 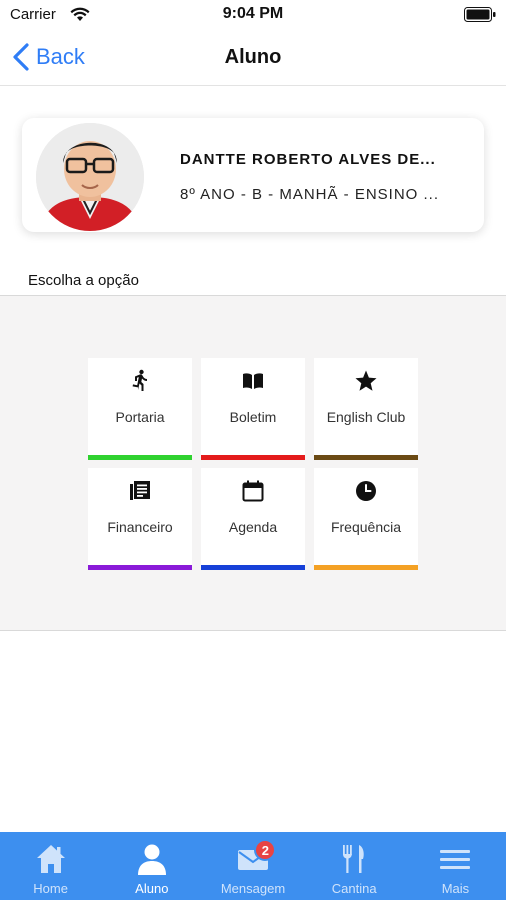 I want to click on tab-label: Mensagem, so click(x=253, y=888).